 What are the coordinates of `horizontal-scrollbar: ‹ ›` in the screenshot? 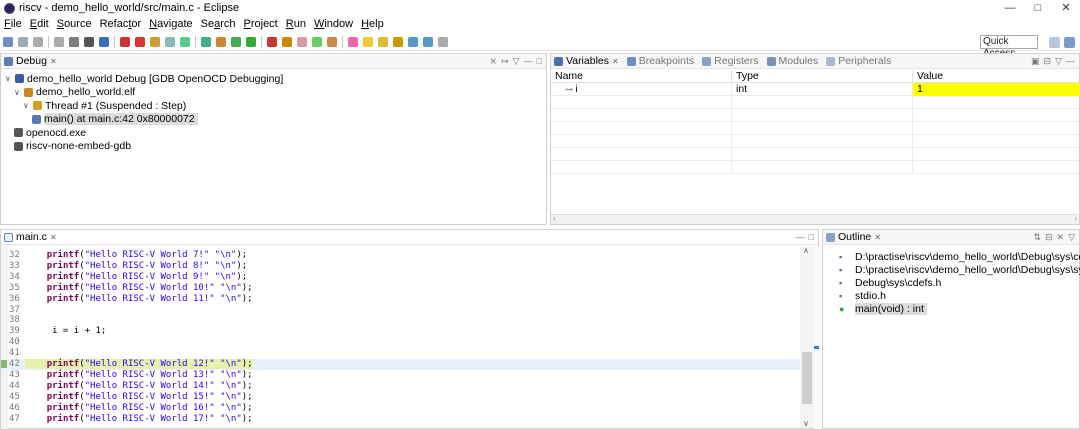 It's located at (815, 219).